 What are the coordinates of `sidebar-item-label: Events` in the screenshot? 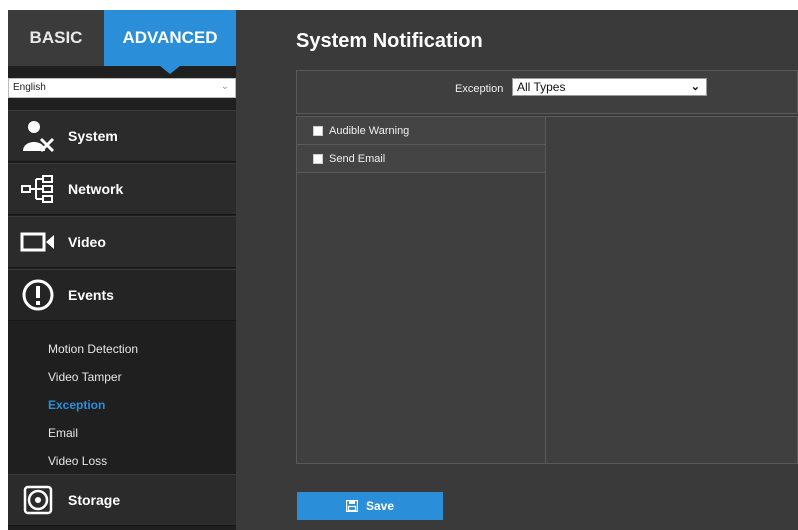 It's located at (91, 295).